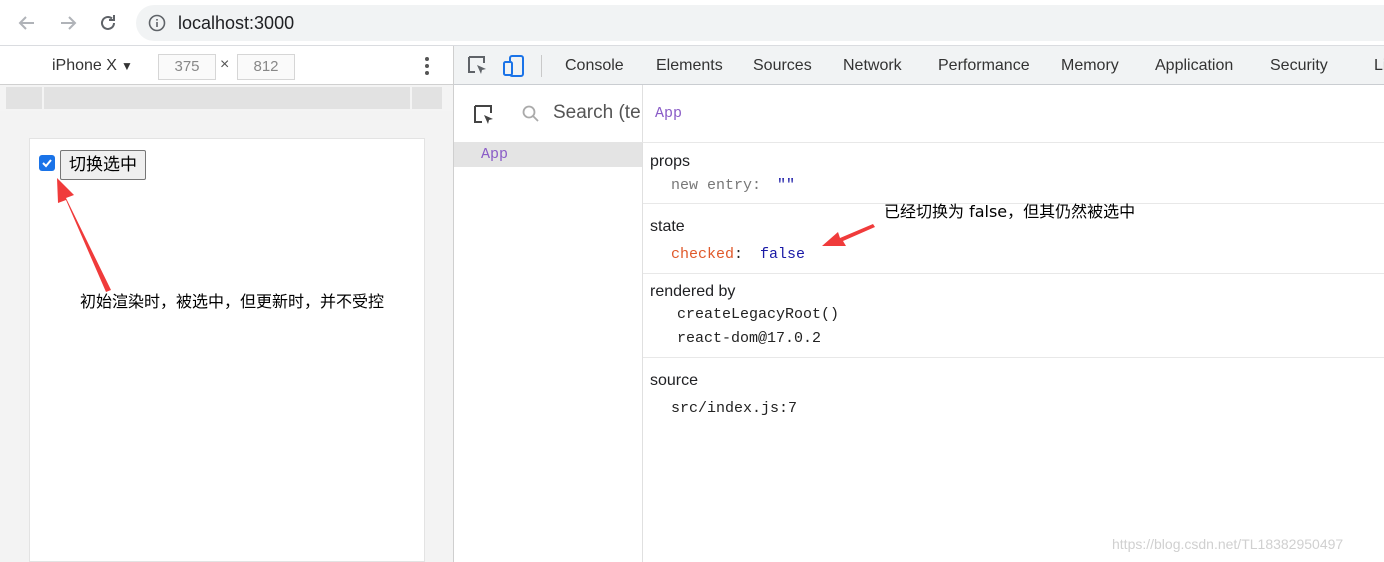  I want to click on height-input: 812, so click(266, 67).